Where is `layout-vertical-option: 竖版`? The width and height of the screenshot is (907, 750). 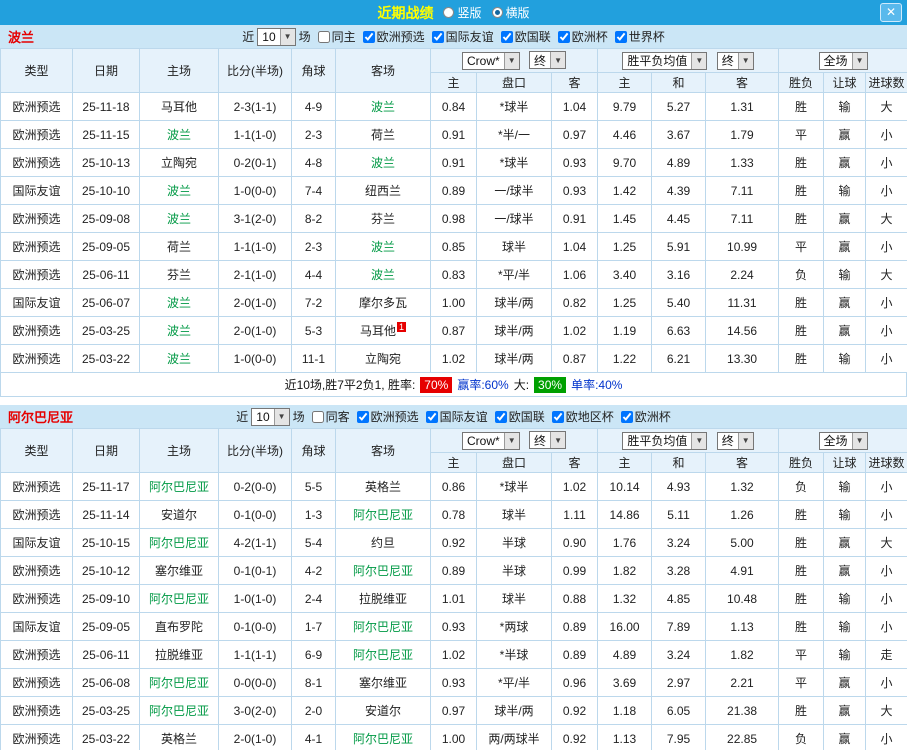 layout-vertical-option: 竖版 is located at coordinates (462, 12).